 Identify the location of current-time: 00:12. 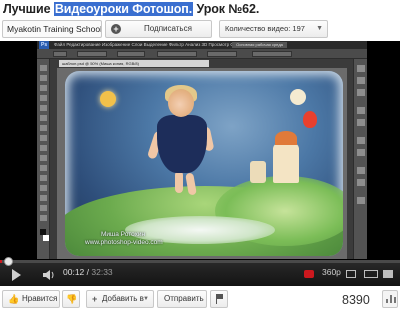
(74, 272).